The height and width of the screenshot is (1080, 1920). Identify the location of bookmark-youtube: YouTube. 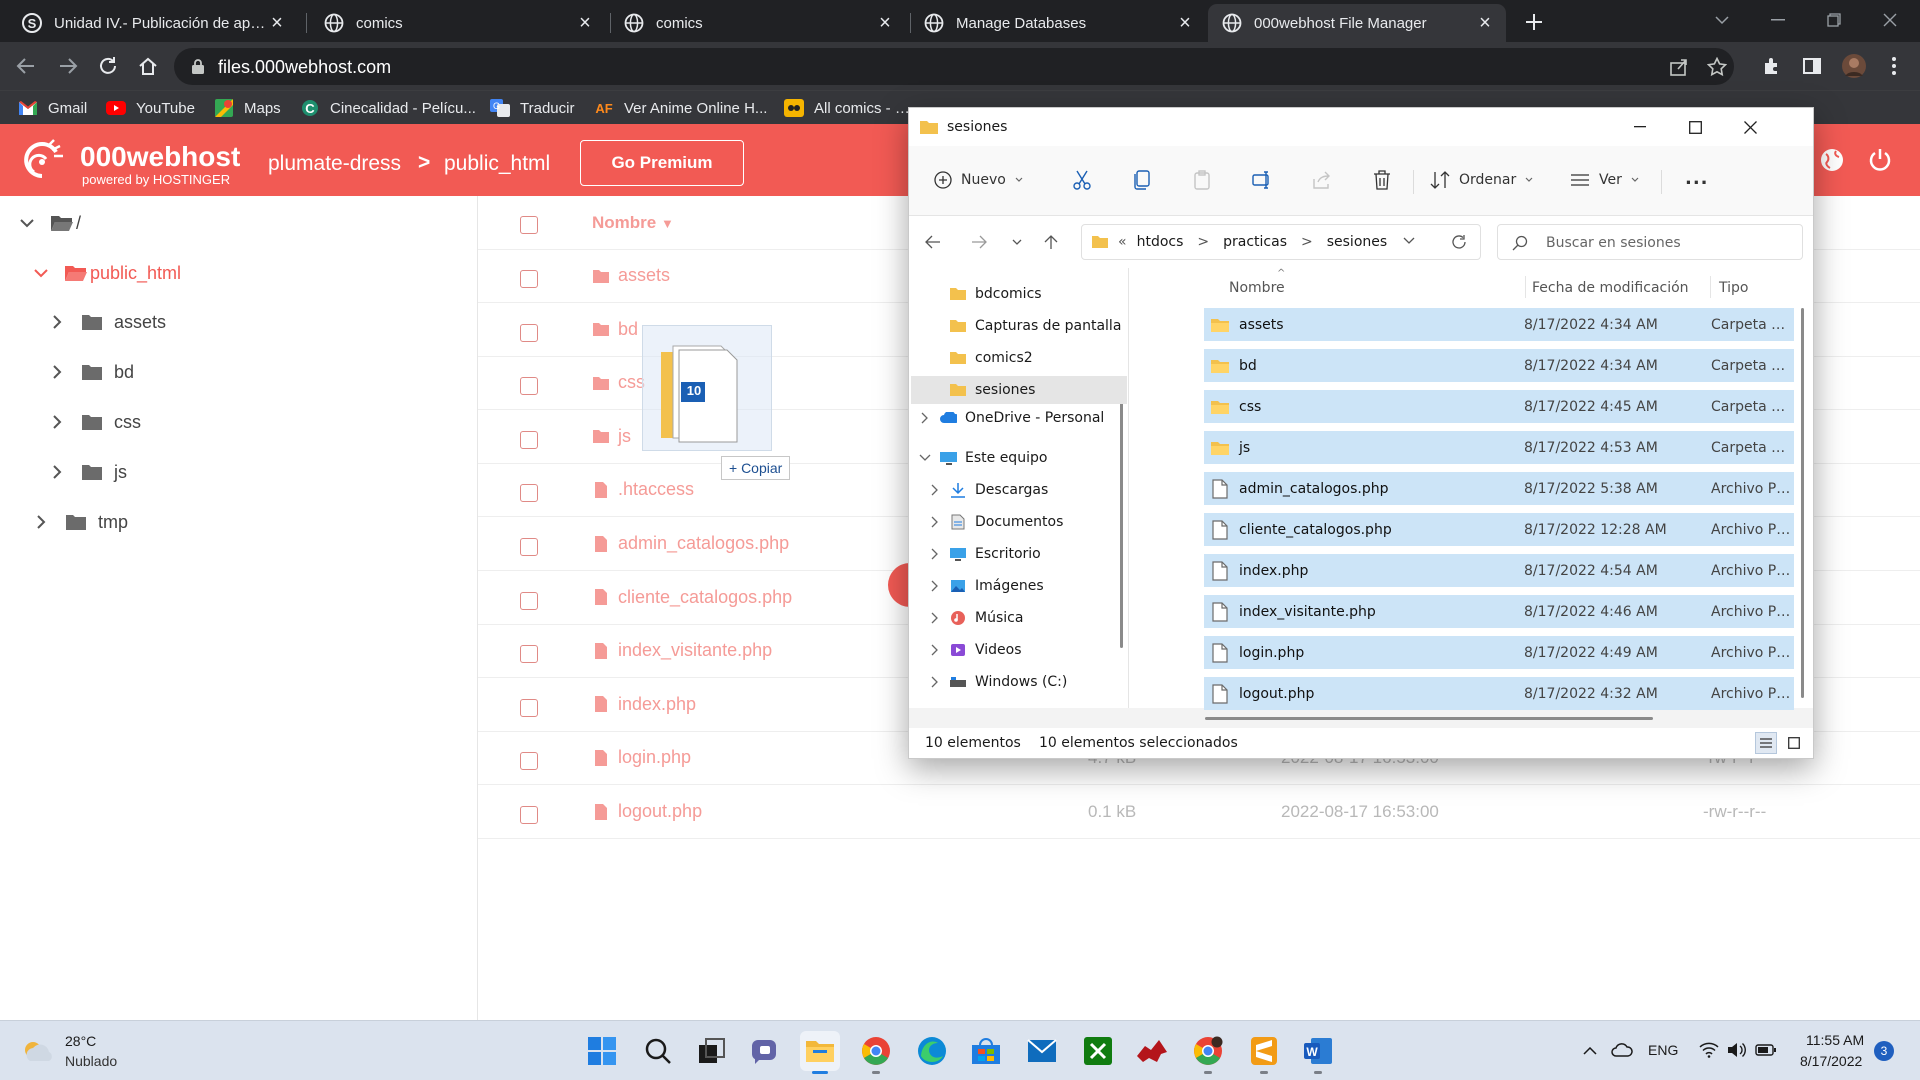
(150, 108).